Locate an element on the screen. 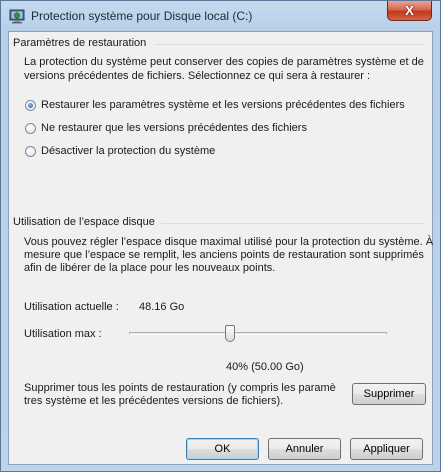 The height and width of the screenshot is (472, 441). cancel-button: Annuler is located at coordinates (304, 449).